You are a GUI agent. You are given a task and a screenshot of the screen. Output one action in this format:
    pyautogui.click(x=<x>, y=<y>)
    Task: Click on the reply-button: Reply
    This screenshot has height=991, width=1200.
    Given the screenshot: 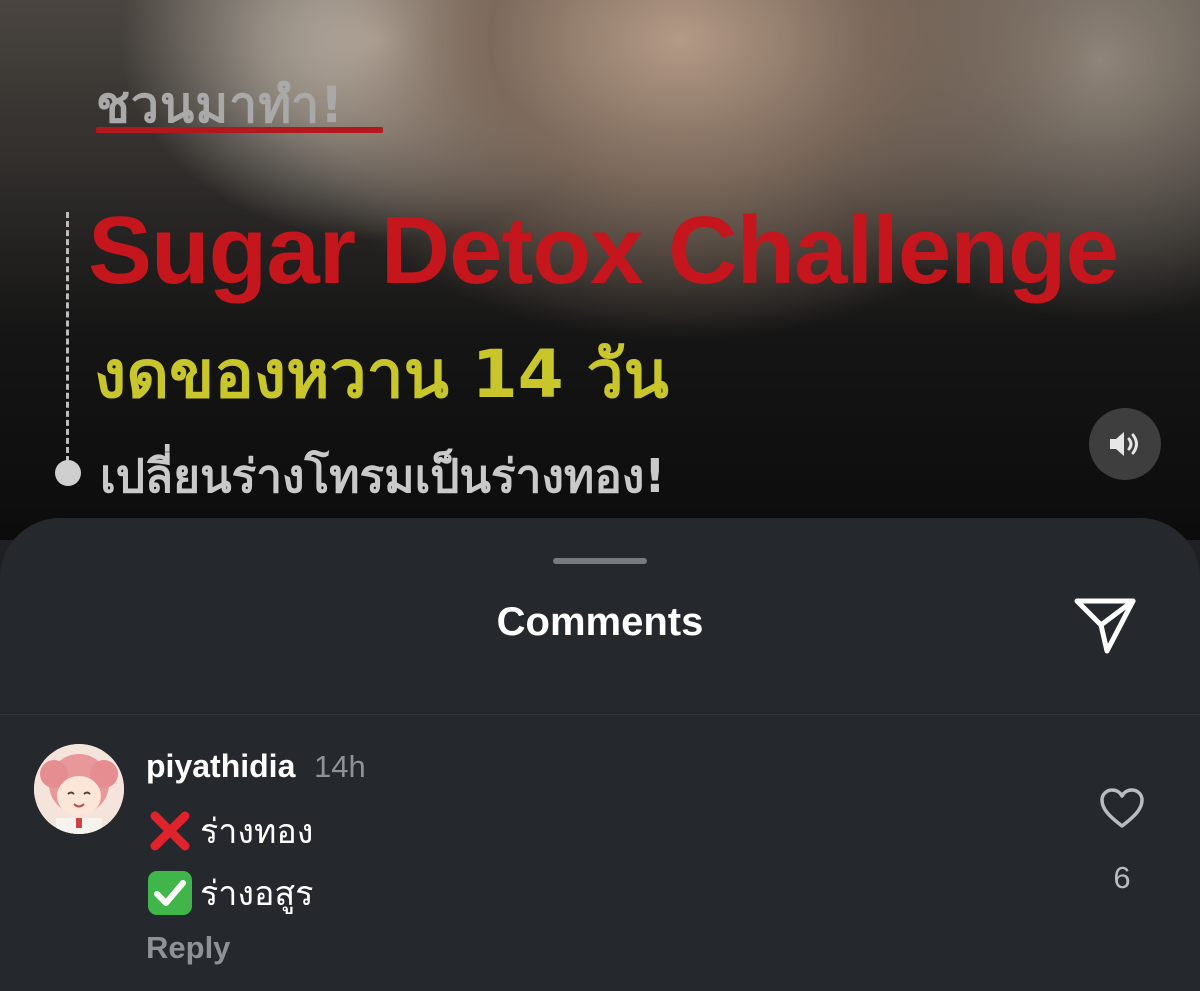 What is the action you would take?
    pyautogui.click(x=188, y=948)
    